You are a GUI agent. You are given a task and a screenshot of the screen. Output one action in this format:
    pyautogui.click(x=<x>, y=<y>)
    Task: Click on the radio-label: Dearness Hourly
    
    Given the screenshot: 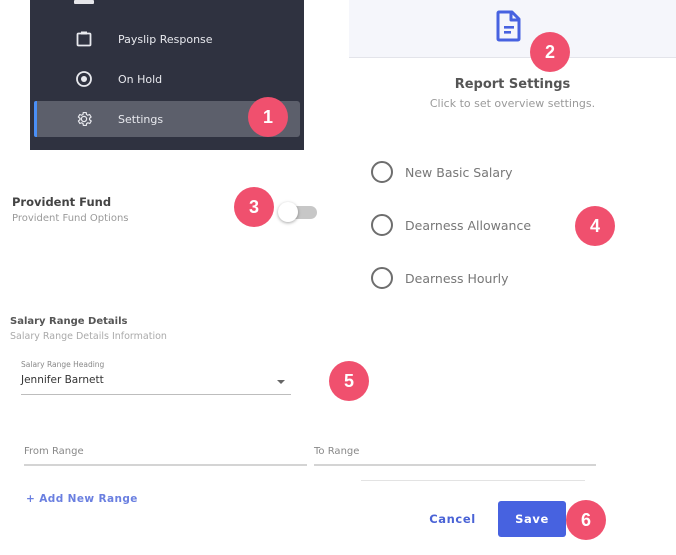 What is the action you would take?
    pyautogui.click(x=457, y=278)
    